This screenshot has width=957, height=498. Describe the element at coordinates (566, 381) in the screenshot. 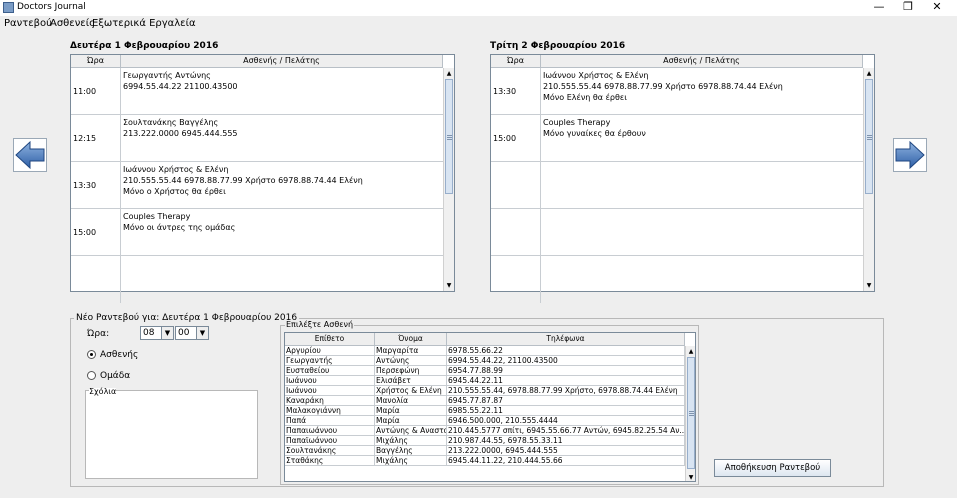

I see `phones-cell: 6945.44.22.11` at that location.